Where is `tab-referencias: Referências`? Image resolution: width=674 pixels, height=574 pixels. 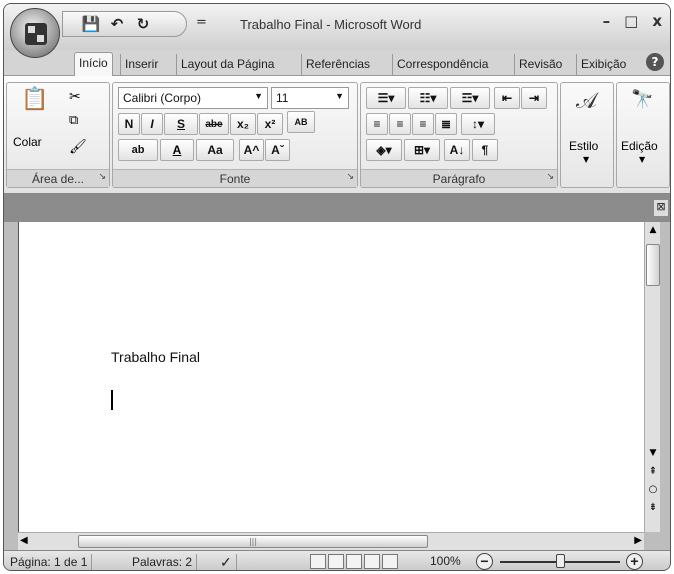
tab-referencias: Referências is located at coordinates (337, 65).